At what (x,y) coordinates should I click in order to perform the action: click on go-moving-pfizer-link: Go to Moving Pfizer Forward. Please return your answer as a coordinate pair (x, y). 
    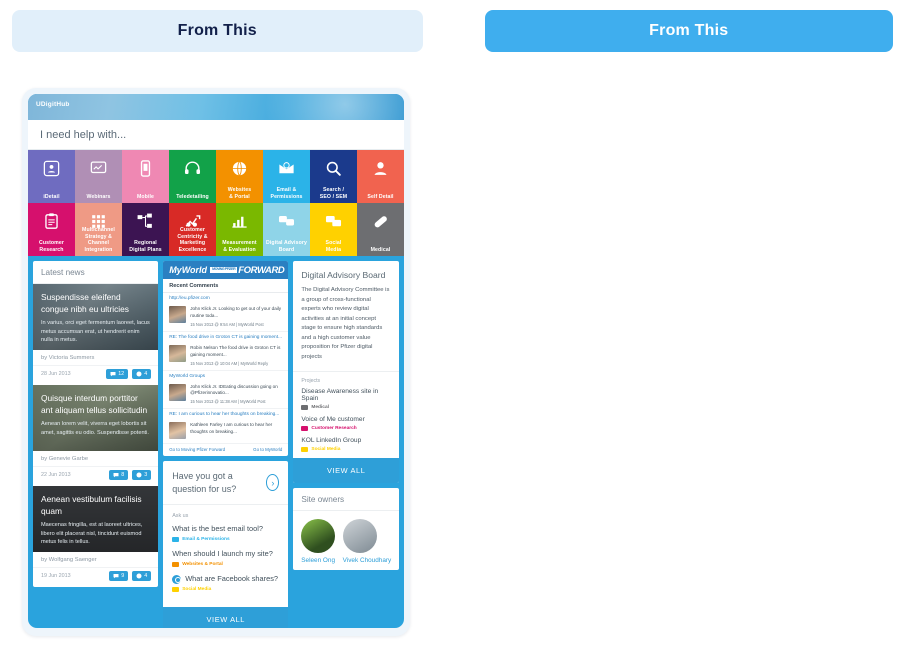
    Looking at the image, I should click on (197, 449).